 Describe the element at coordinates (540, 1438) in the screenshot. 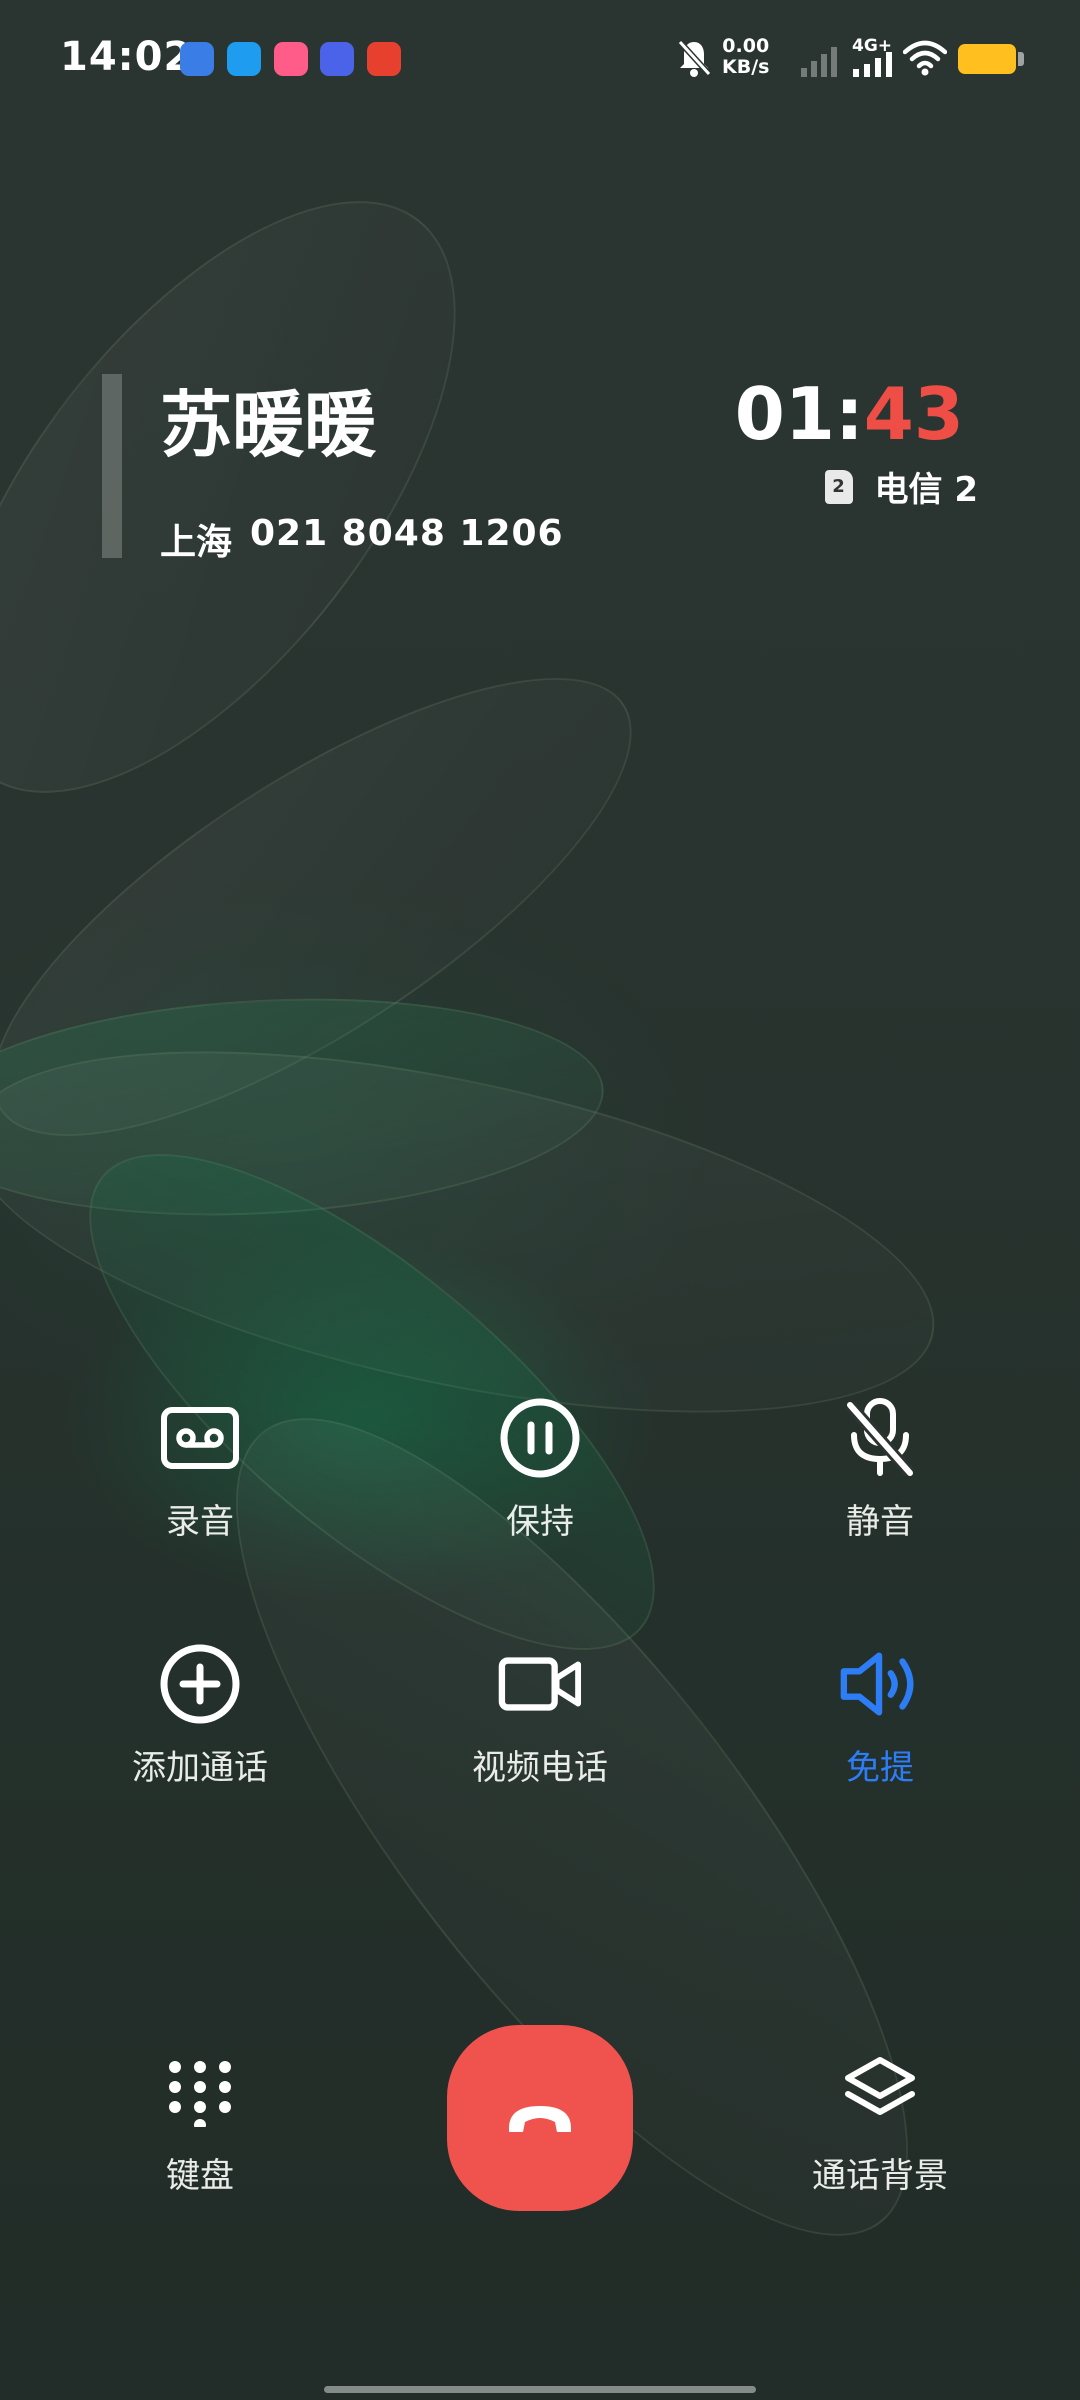

I see `pause-icon` at that location.